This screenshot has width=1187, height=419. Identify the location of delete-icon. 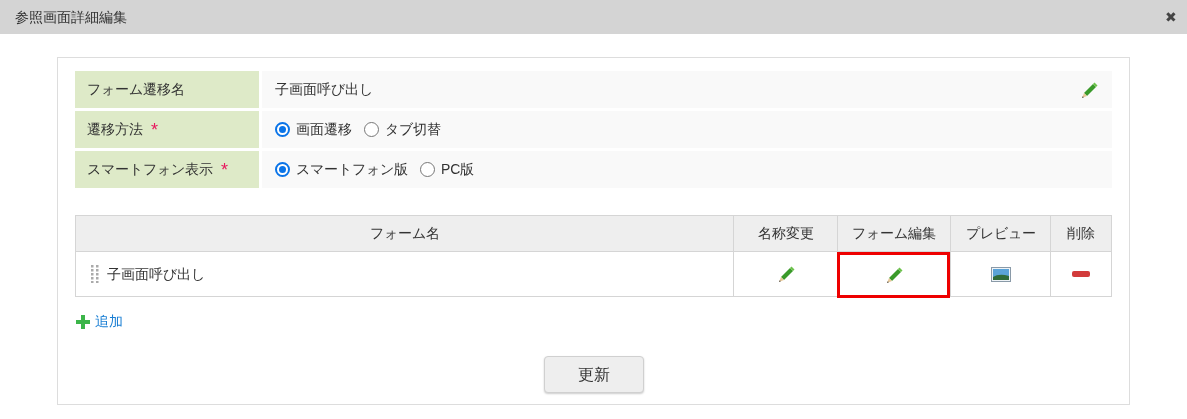
(1081, 274).